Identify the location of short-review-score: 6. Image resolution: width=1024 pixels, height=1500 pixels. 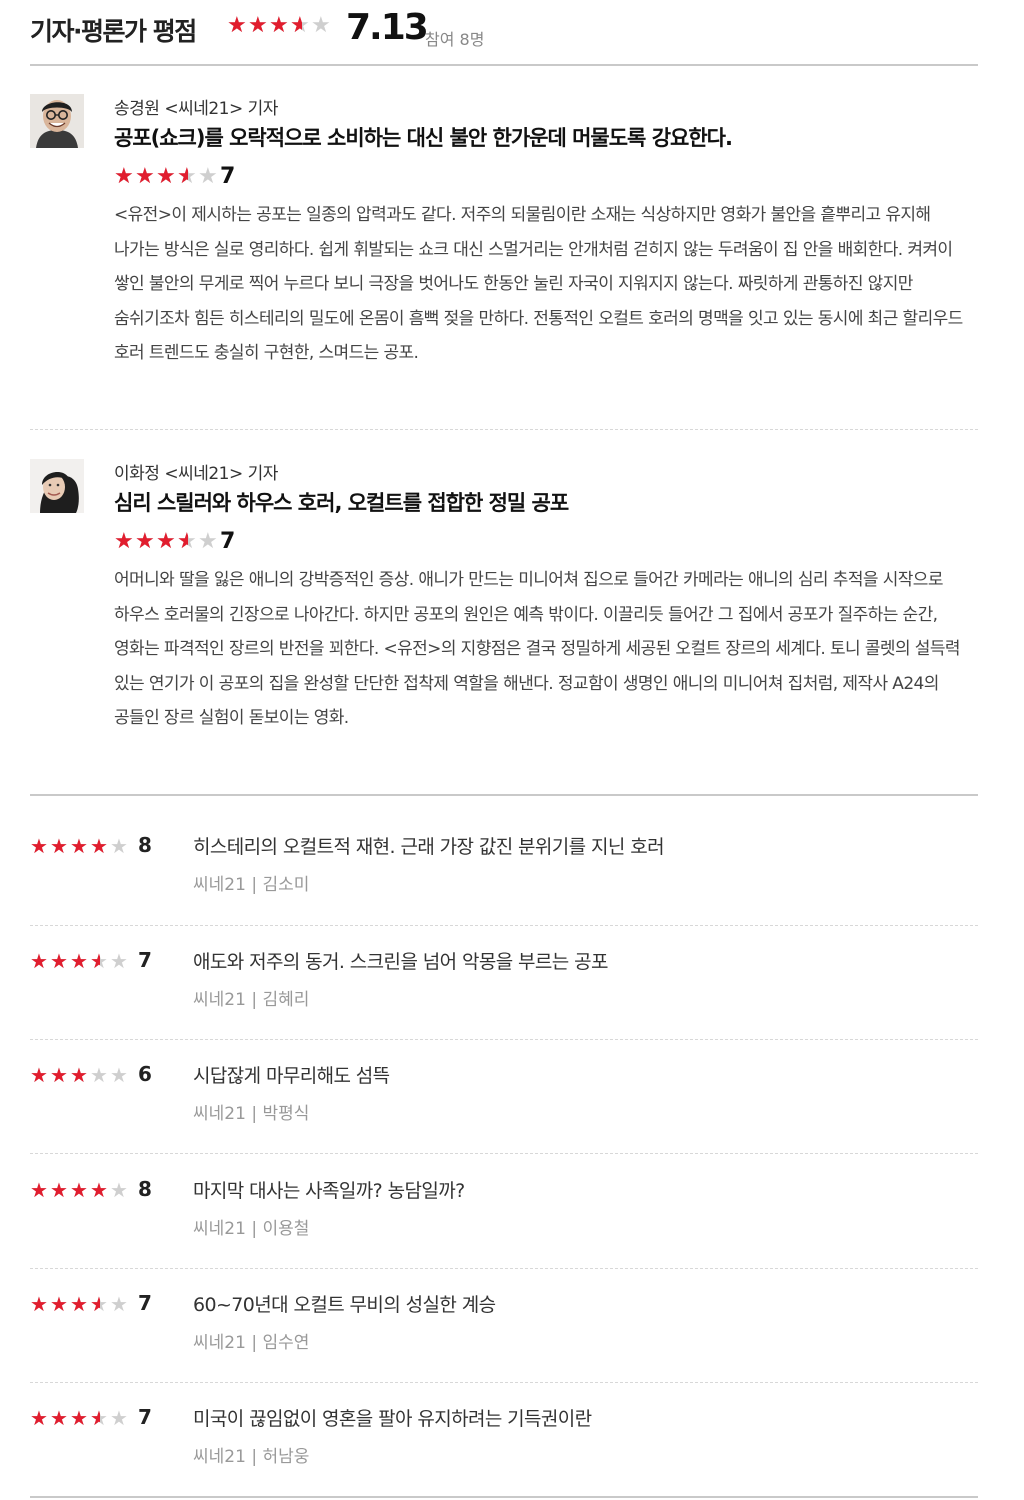
(145, 1074).